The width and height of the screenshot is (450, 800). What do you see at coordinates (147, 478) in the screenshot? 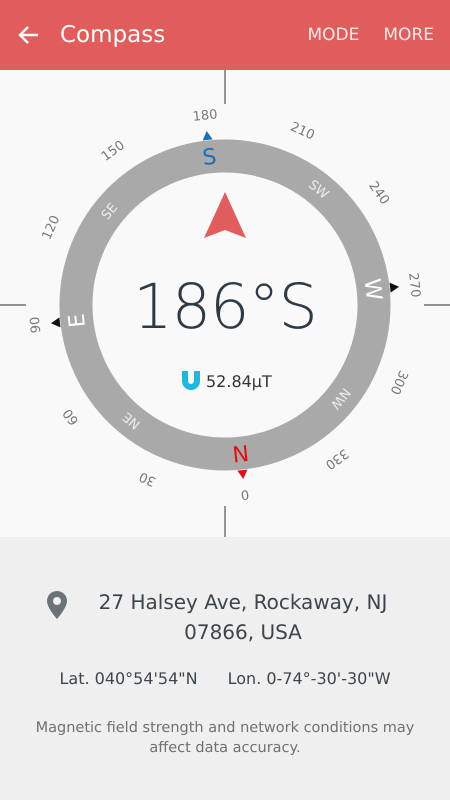
I see `degree-label: 30` at bounding box center [147, 478].